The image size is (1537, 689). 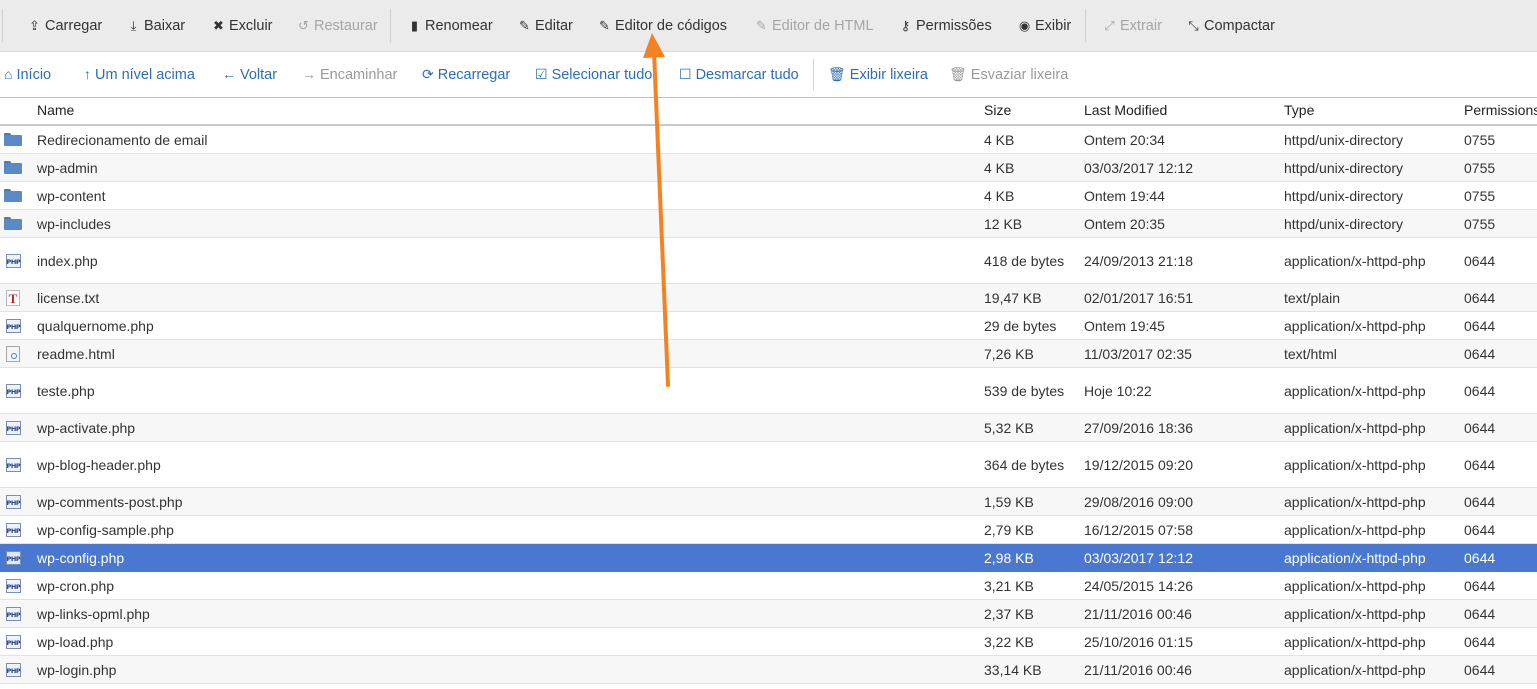 What do you see at coordinates (242, 25) in the screenshot?
I see `delete-button: ✖ Excluir` at bounding box center [242, 25].